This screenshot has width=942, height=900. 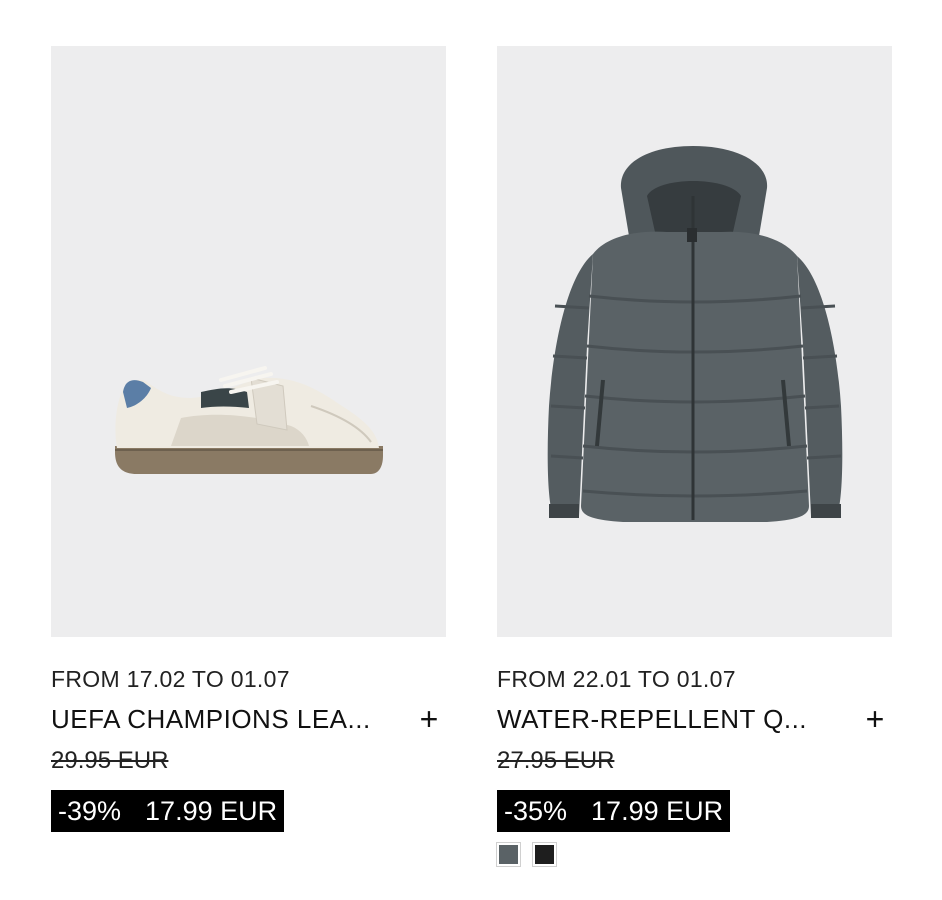 I want to click on sneaker-image, so click(x=249, y=420).